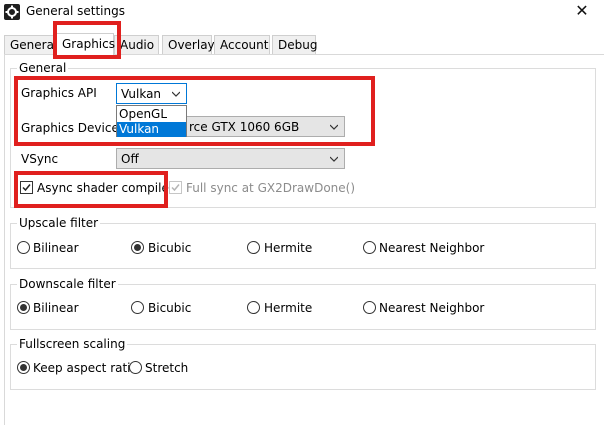 This screenshot has width=604, height=425. I want to click on upscale-radio-nearest, so click(369, 247).